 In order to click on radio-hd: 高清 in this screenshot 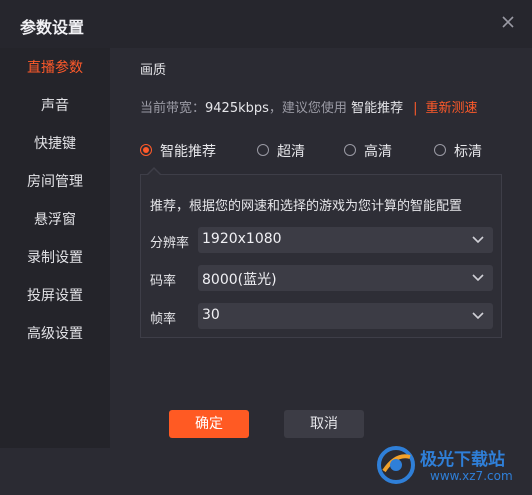, I will do `click(368, 152)`.